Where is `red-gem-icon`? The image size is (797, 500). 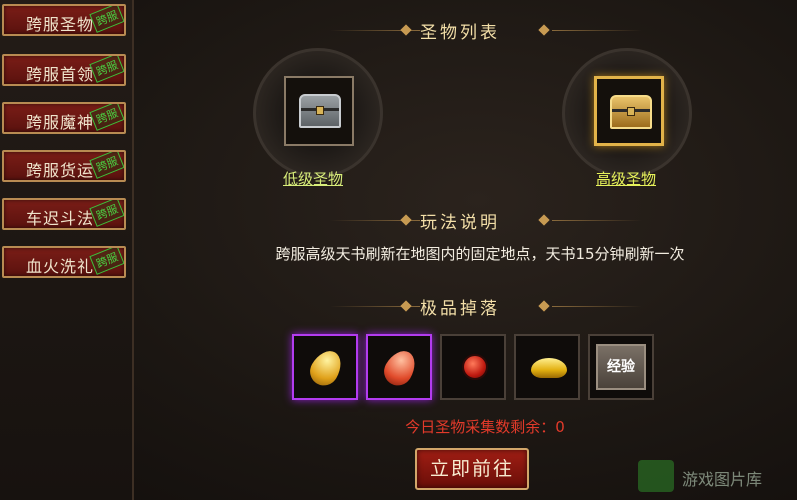 red-gem-icon is located at coordinates (400, 368).